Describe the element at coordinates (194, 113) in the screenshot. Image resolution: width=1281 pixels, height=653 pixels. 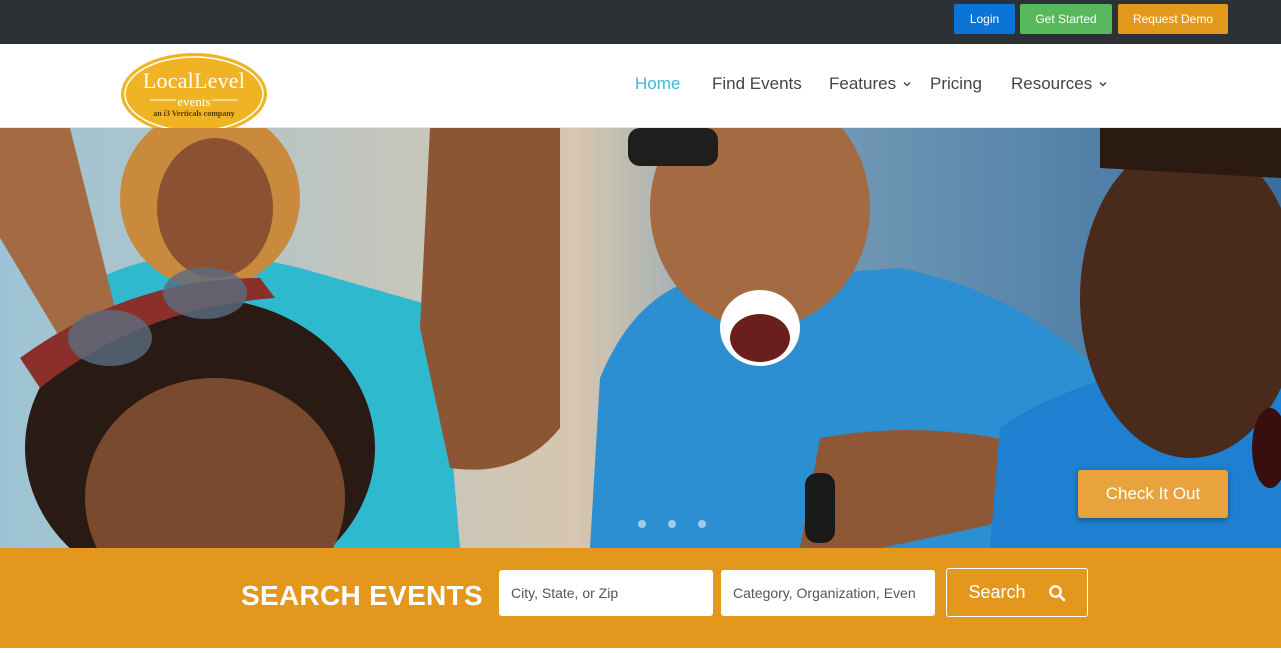
I see `logo-tagline: an i3 Verticals company` at that location.